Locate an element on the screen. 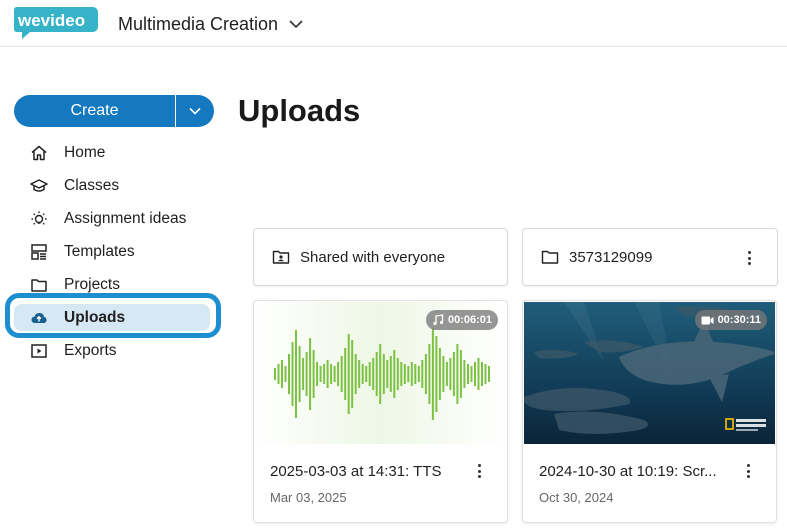 Image resolution: width=787 pixels, height=532 pixels. sidebar-item-home: Home is located at coordinates (117, 152).